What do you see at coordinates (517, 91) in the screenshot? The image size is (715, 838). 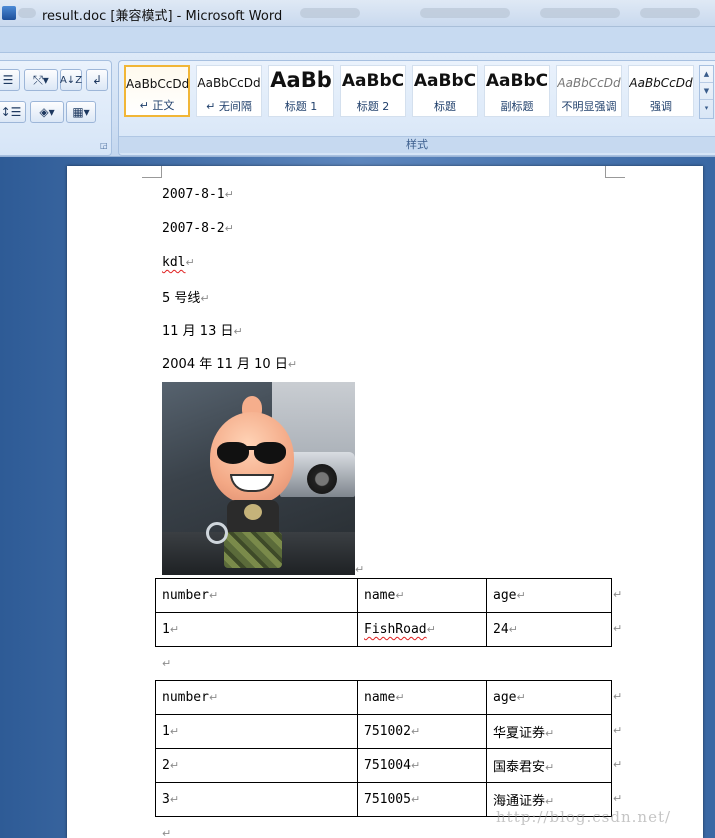 I see `style-subtitle: AaBbC 副标题` at bounding box center [517, 91].